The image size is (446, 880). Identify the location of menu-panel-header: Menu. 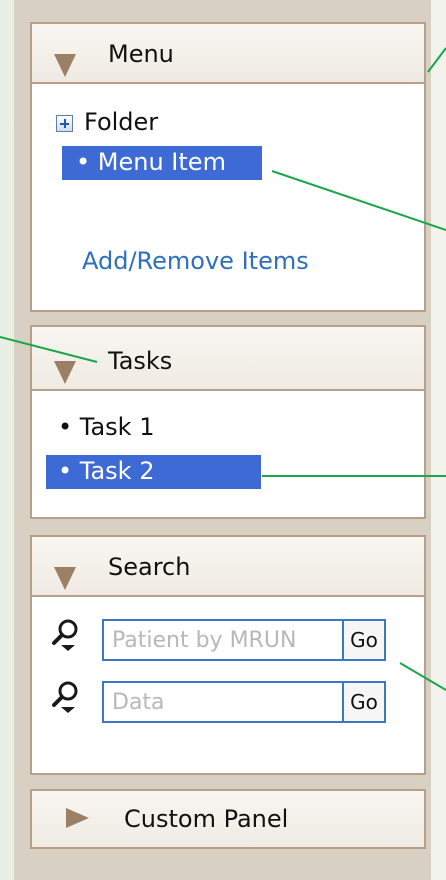
(228, 54).